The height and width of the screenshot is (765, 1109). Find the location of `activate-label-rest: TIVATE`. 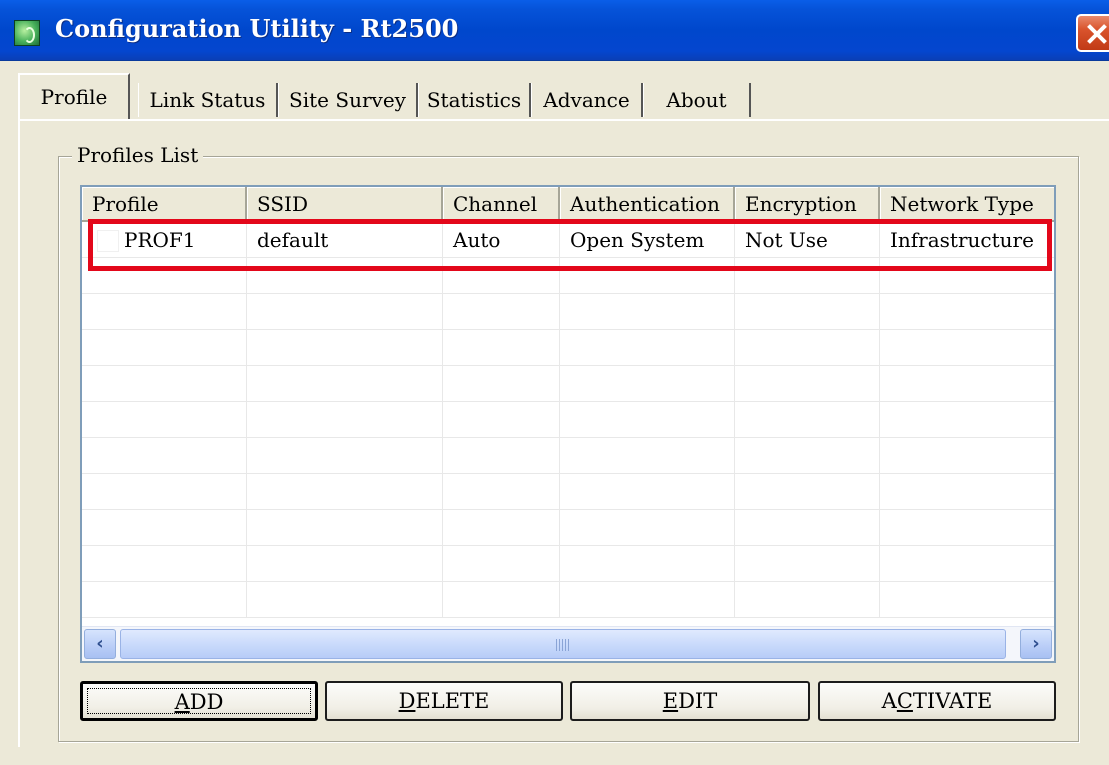

activate-label-rest: TIVATE is located at coordinates (952, 701).